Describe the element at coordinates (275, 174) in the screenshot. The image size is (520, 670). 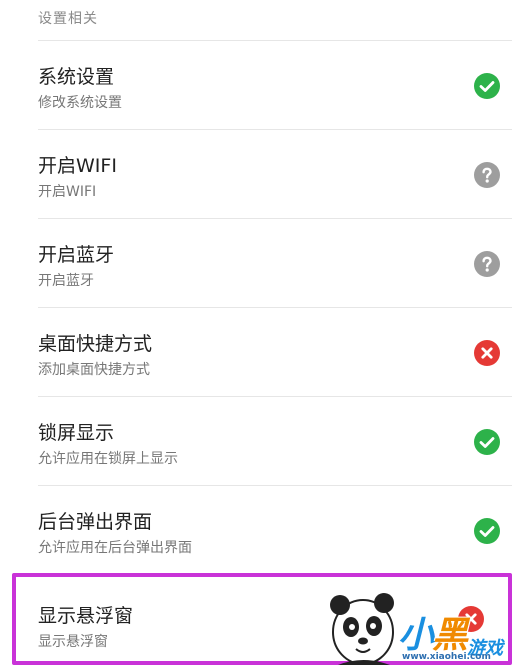
I see `setting-row-wifi: 开启WIFI 开启WIFI` at that location.